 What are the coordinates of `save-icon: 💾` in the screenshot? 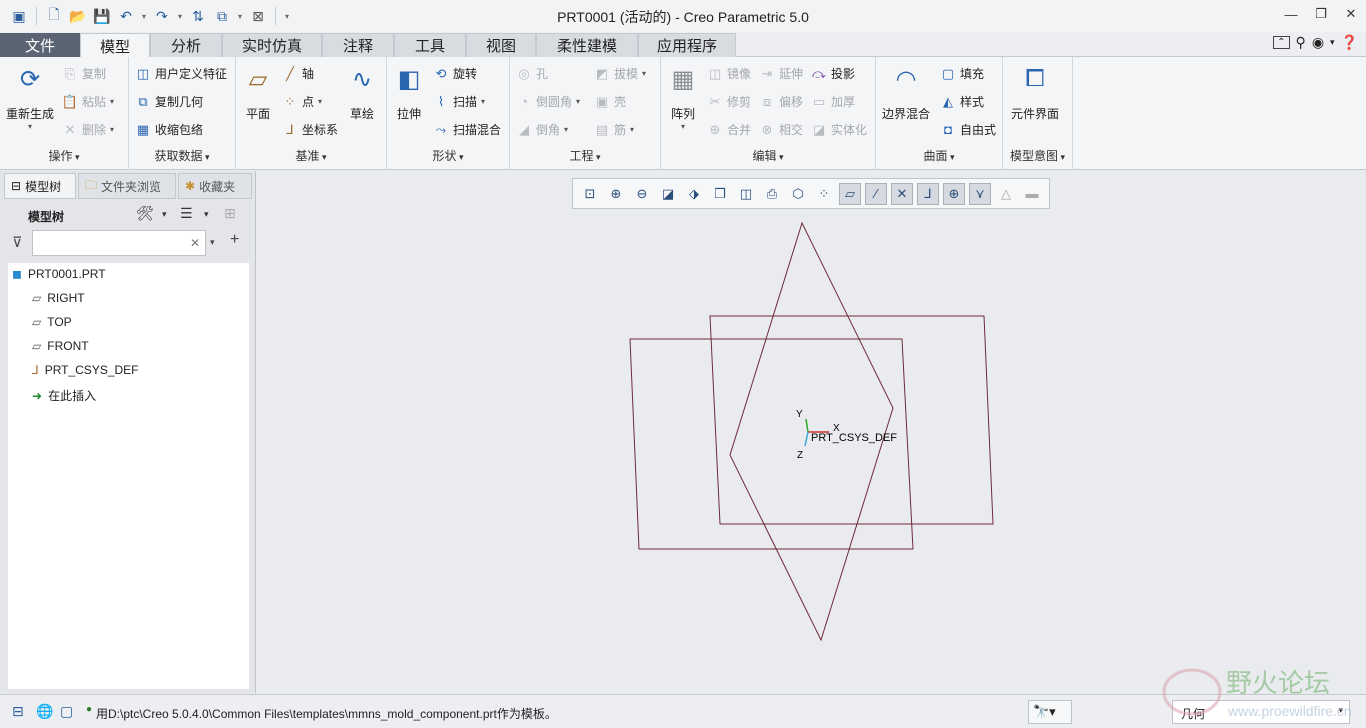 It's located at (102, 16).